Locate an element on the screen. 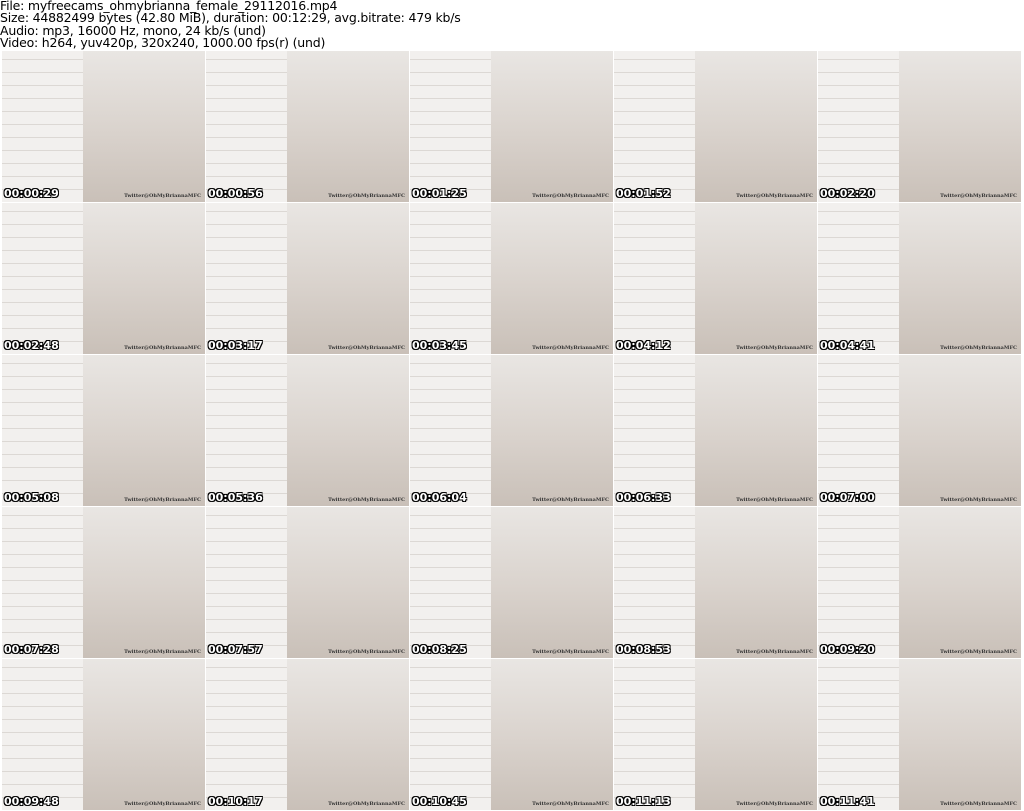  video-thumbnail: Twitter@OhMyBriannaMFC 00:08:53 is located at coordinates (715, 582).